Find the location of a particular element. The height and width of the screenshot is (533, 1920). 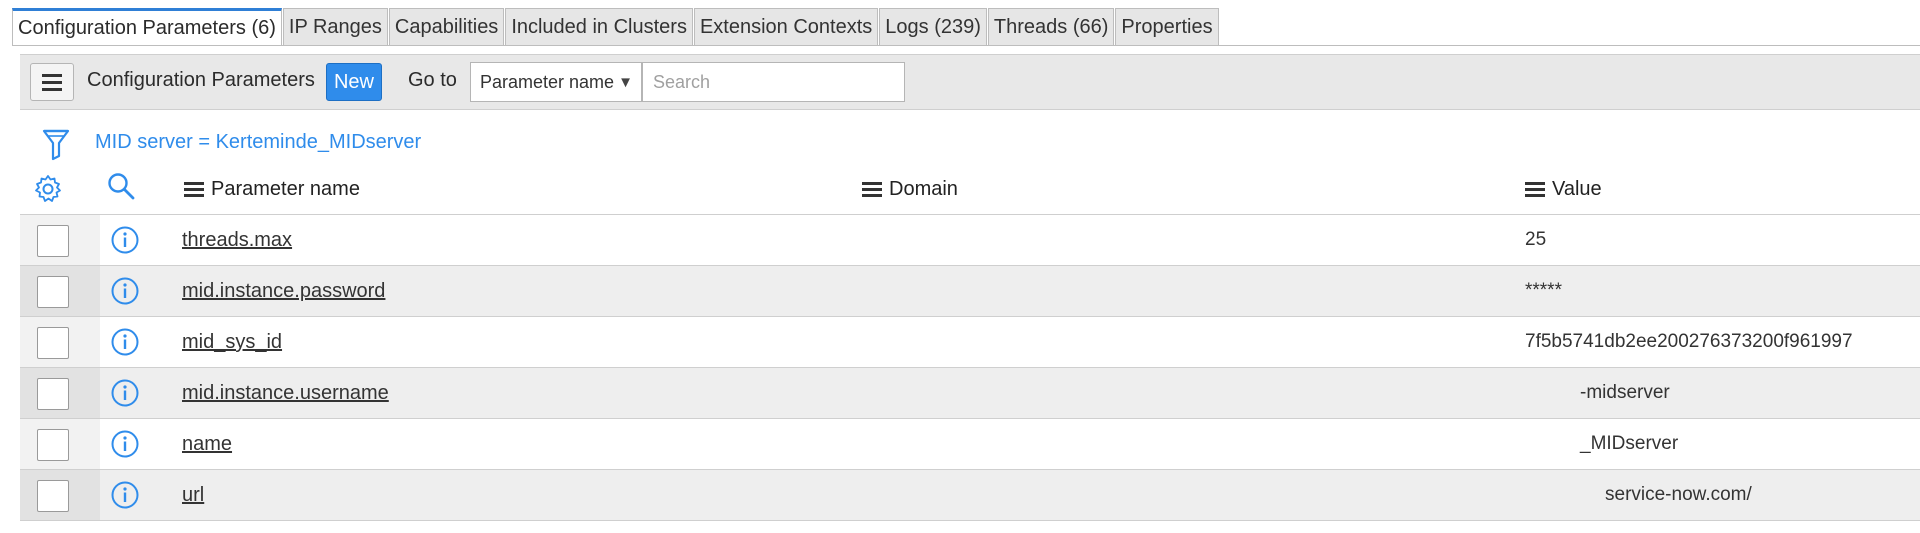

goto-field-selected: Parameter name is located at coordinates (547, 81).